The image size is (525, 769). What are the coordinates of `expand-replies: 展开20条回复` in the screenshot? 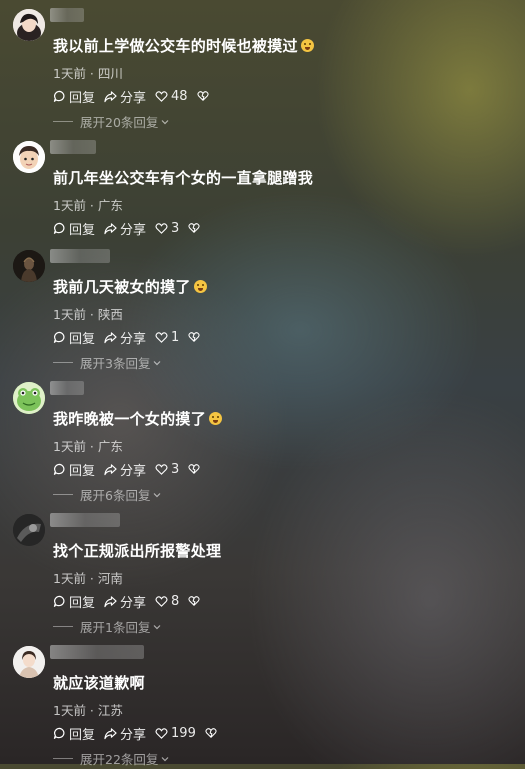 It's located at (111, 121).